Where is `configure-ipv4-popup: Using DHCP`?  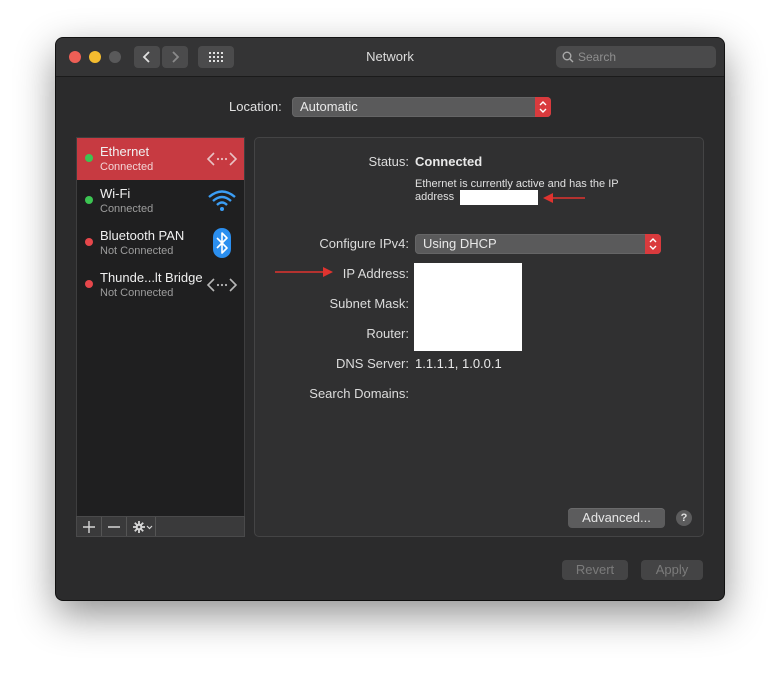
configure-ipv4-popup: Using DHCP is located at coordinates (538, 244).